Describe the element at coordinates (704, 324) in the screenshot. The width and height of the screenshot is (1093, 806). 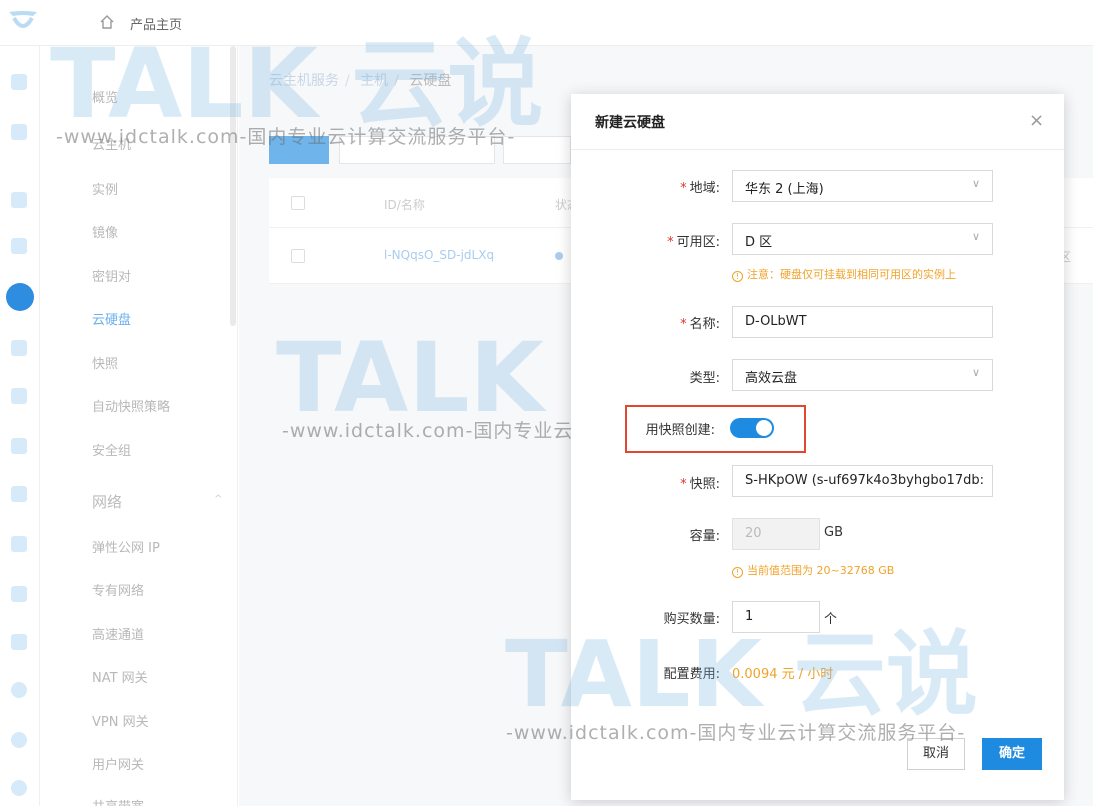
I see `name-label-text: 名称:` at that location.